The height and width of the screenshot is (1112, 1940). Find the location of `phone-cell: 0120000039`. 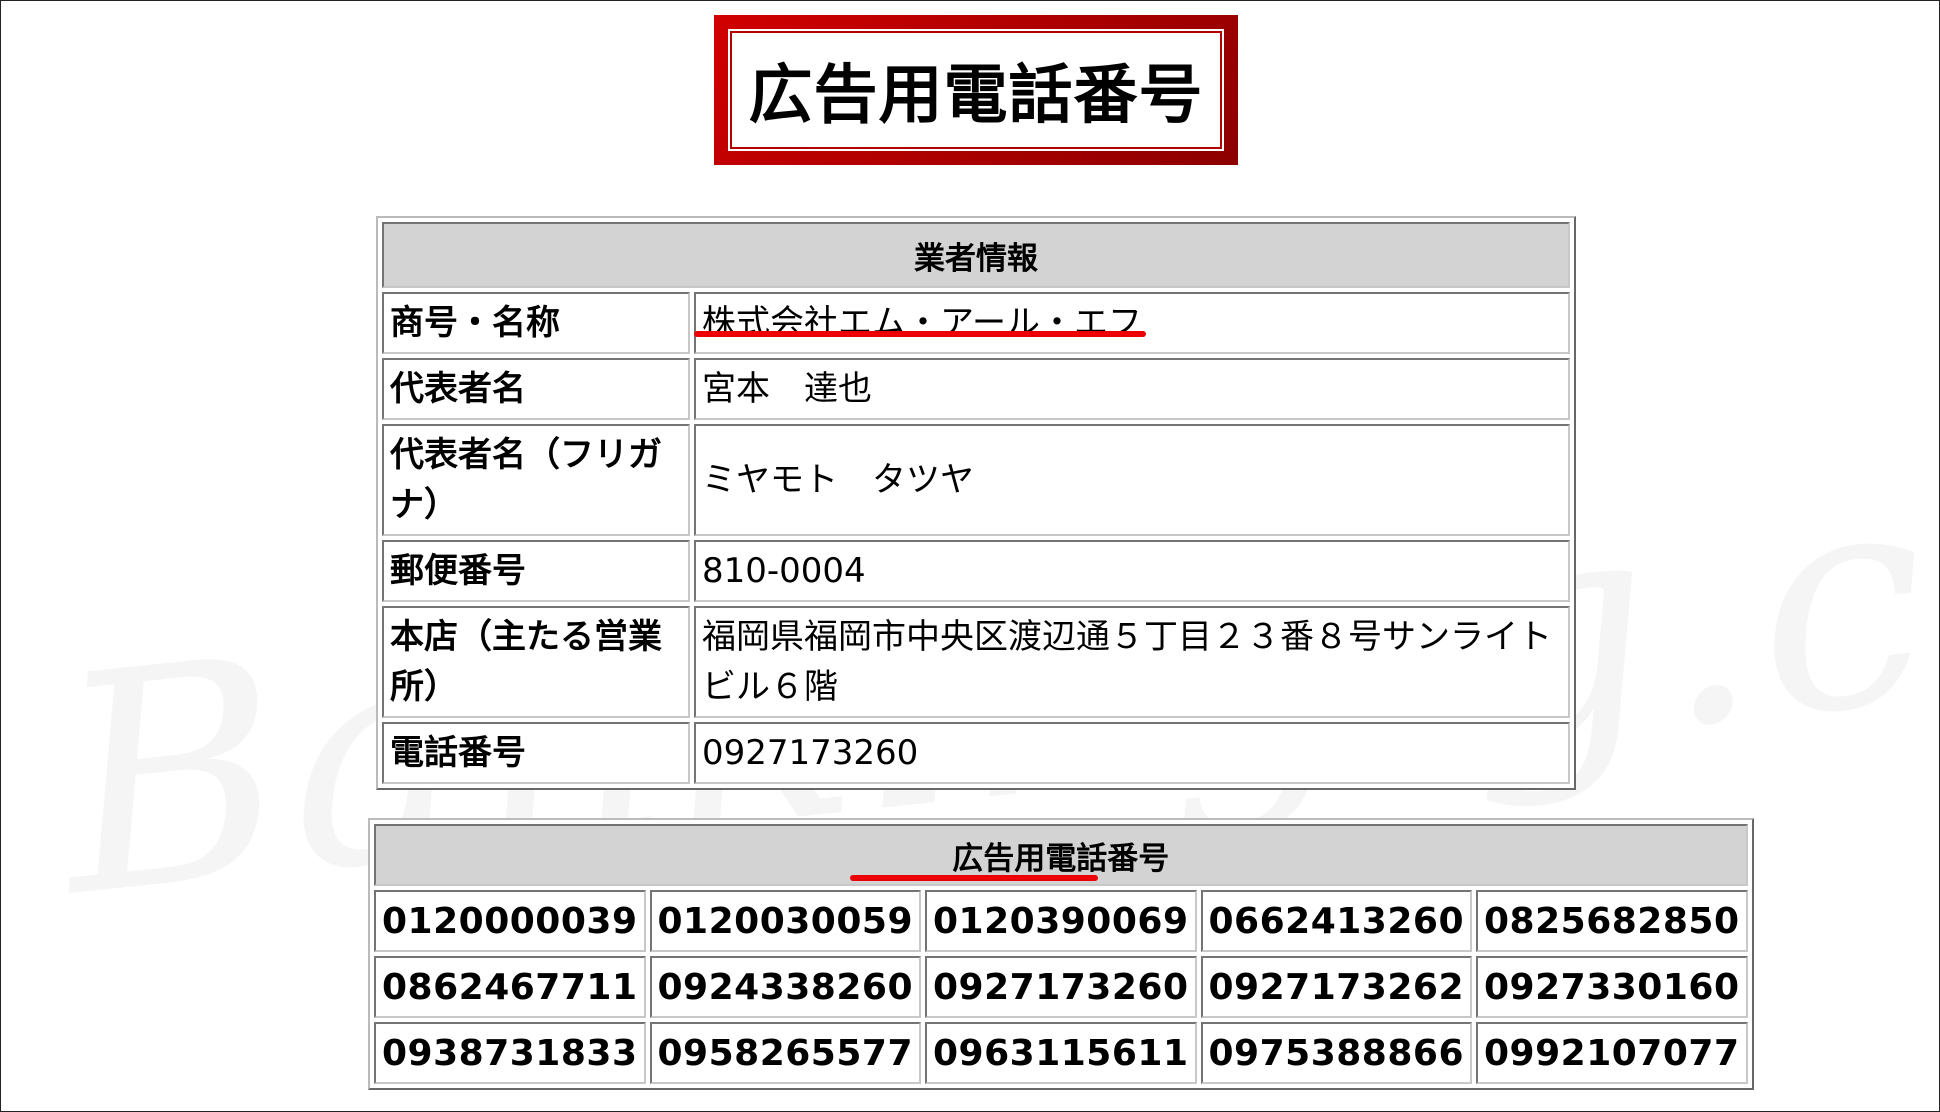

phone-cell: 0120000039 is located at coordinates (510, 921).